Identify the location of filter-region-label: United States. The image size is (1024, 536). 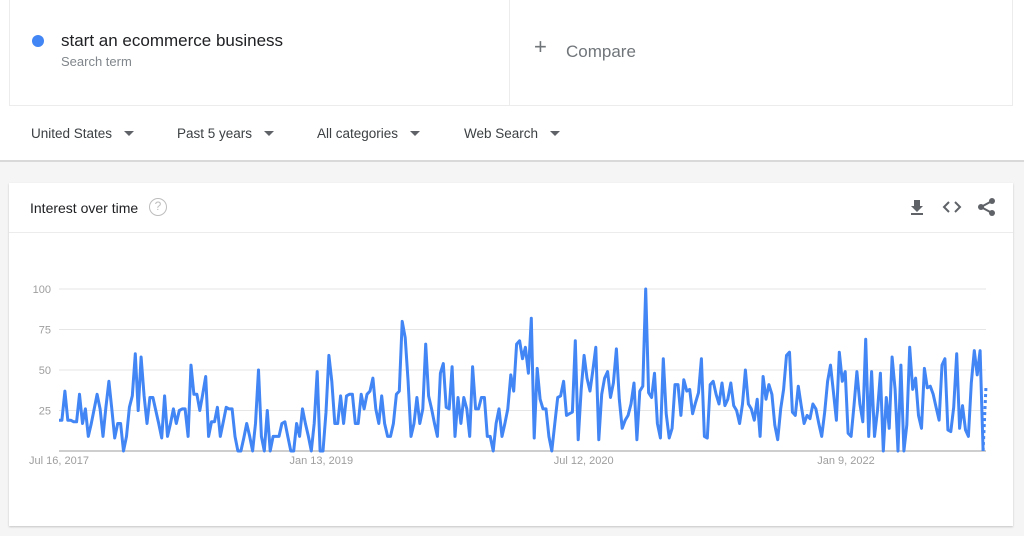
(72, 133).